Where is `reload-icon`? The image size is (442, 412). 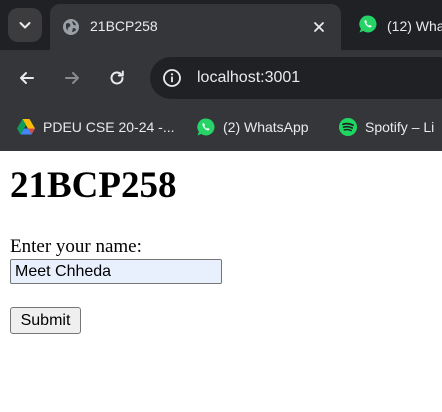 reload-icon is located at coordinates (117, 77).